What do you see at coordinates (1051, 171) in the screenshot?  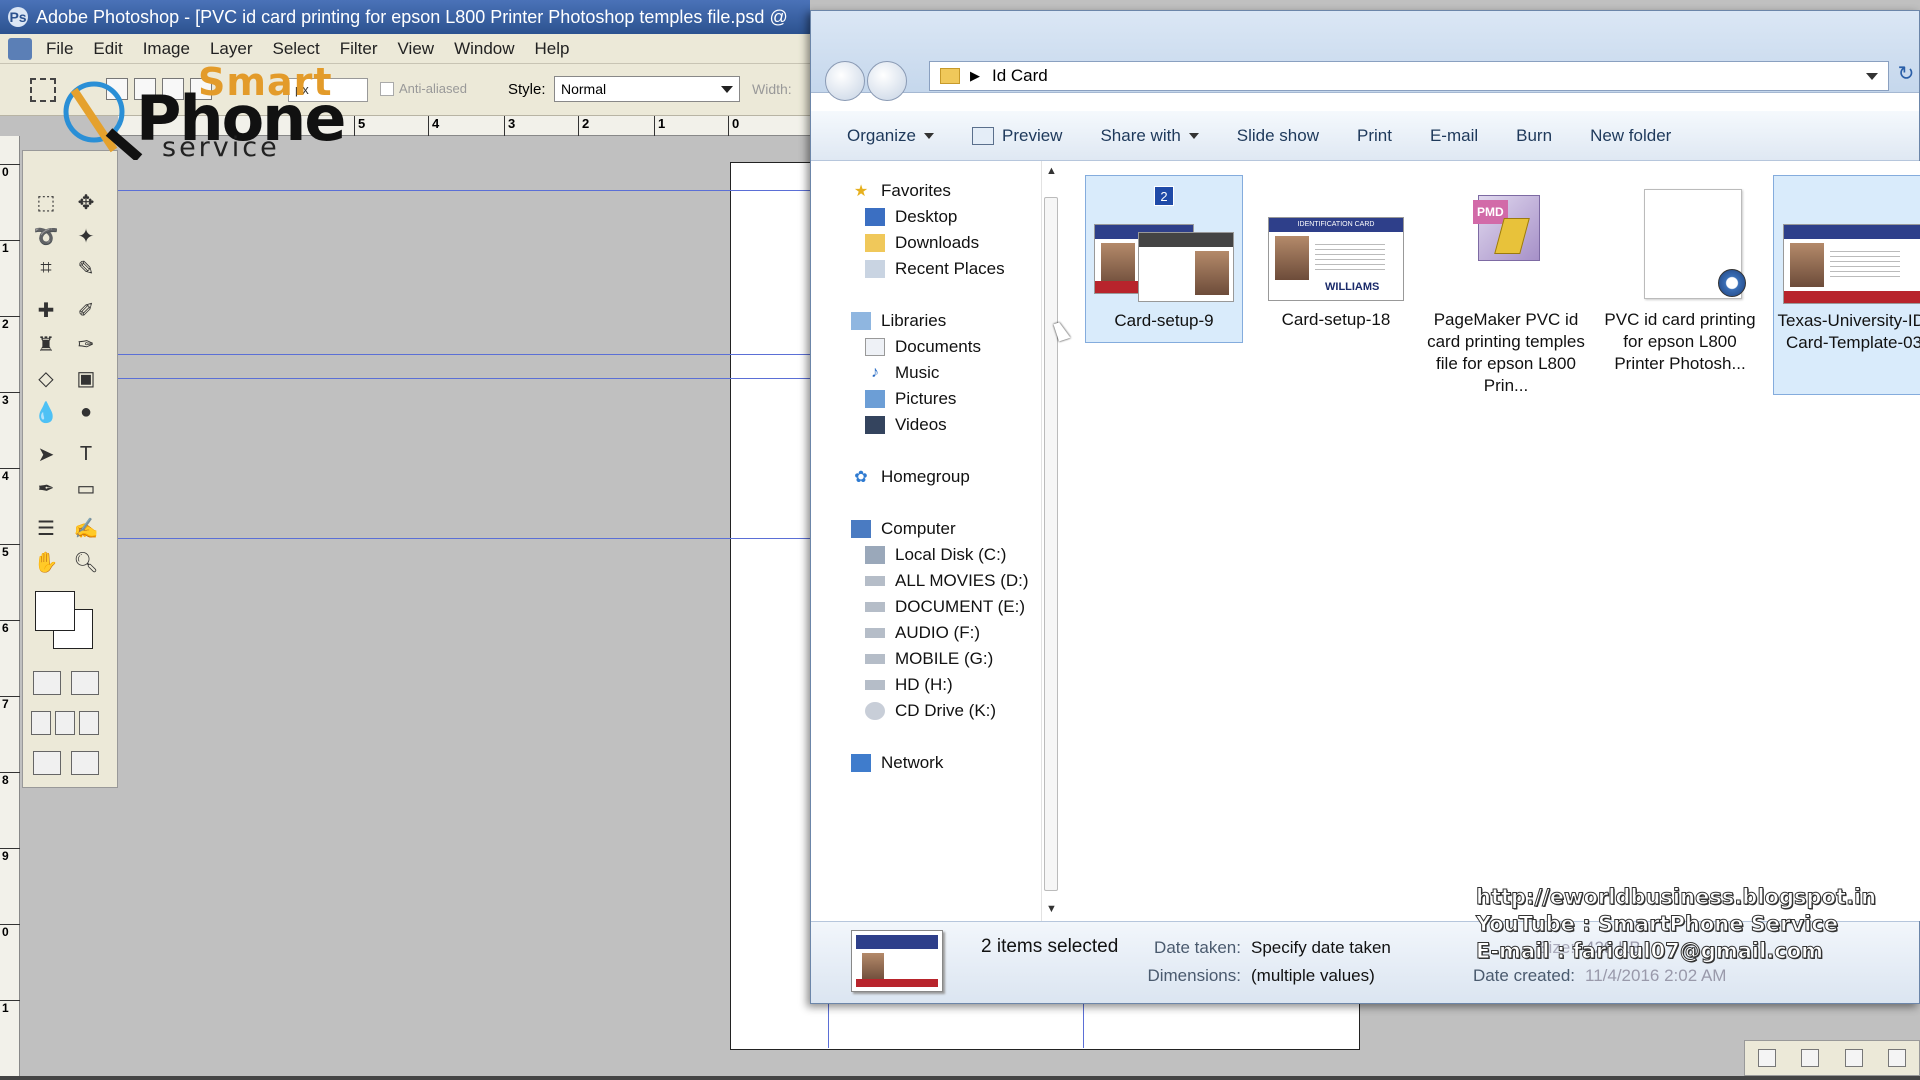 I see `scroll-up-icon: ▲` at bounding box center [1051, 171].